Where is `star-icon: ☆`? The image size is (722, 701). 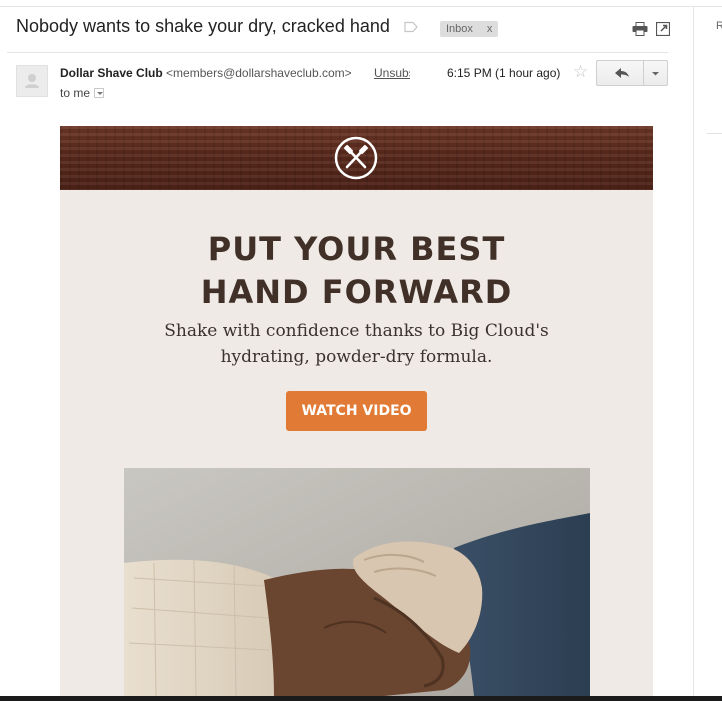 star-icon: ☆ is located at coordinates (580, 72).